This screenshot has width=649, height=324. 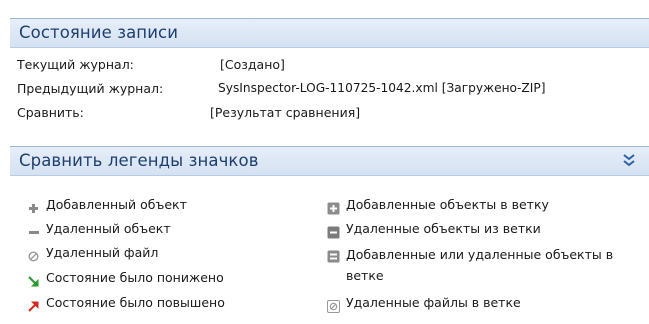 I want to click on plus-minus-box-icon, so click(x=333, y=255).